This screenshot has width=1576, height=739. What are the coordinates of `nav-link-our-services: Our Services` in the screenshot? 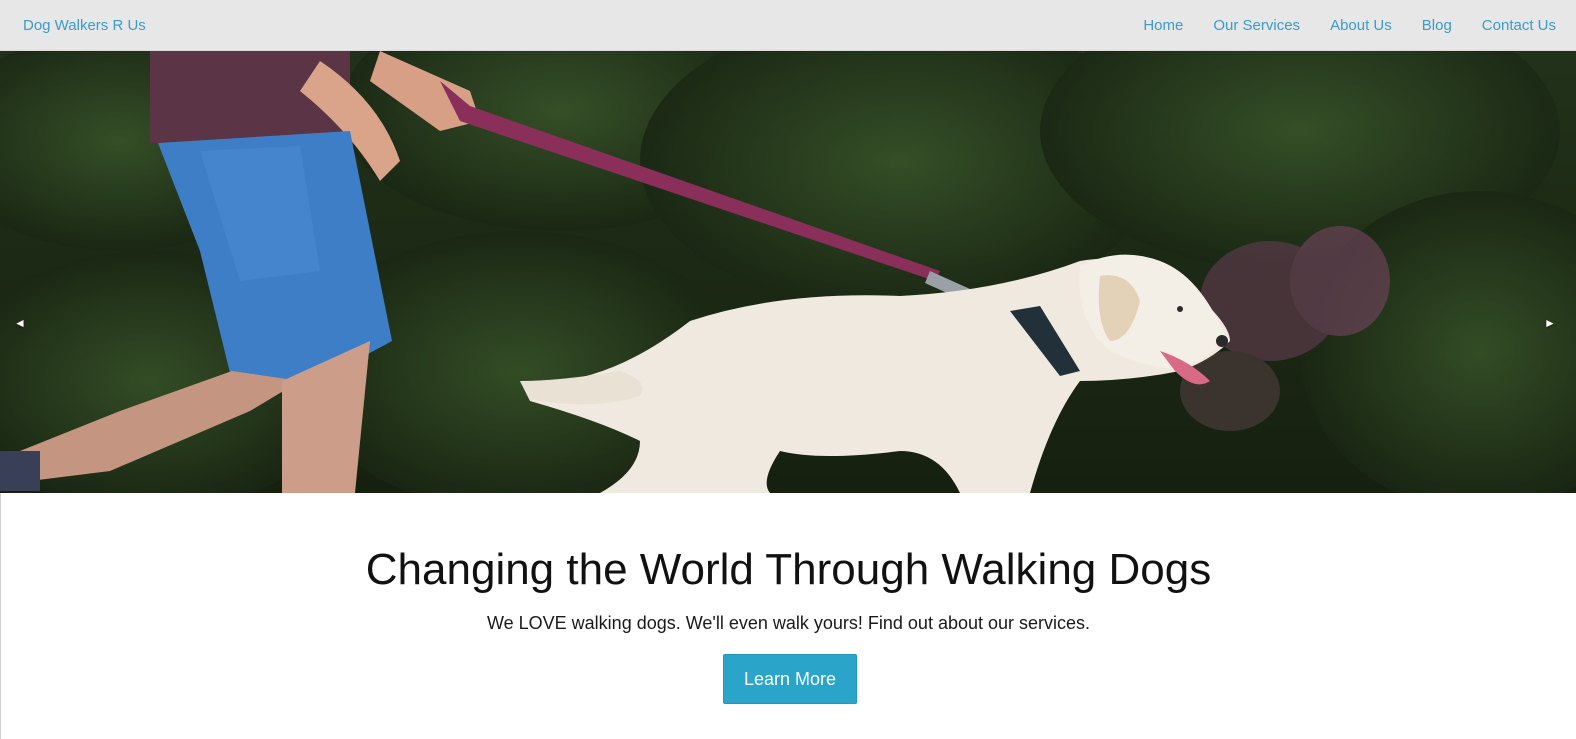 It's located at (1255, 25).